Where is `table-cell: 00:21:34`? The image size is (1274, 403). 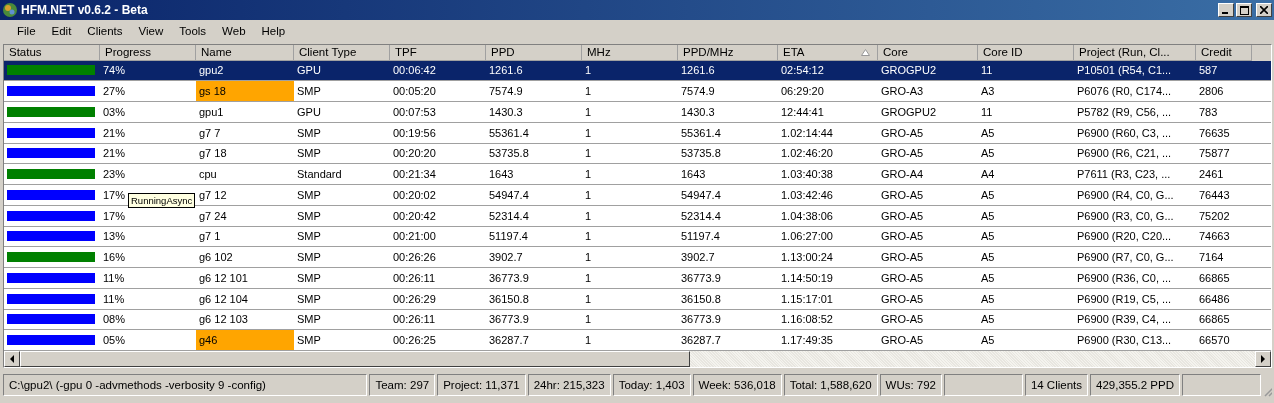
table-cell: 00:21:34 is located at coordinates (414, 174).